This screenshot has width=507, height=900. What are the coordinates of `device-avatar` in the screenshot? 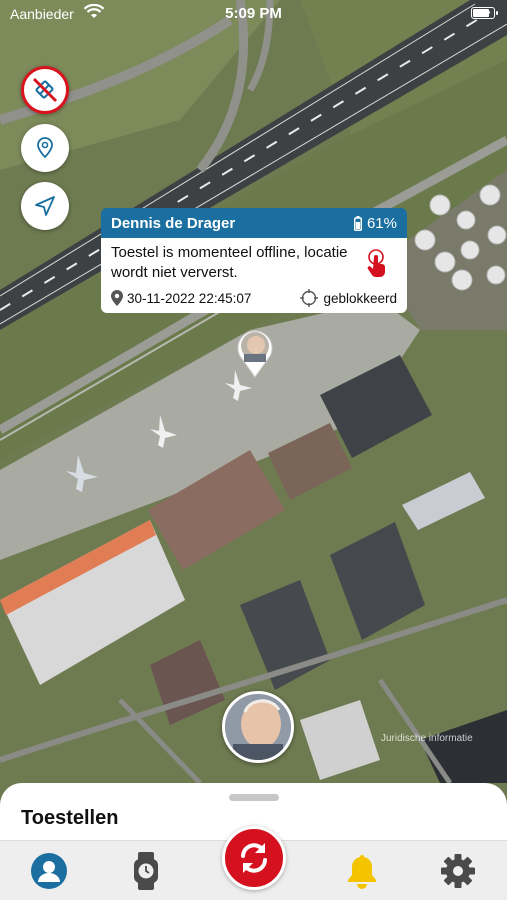 It's located at (258, 727).